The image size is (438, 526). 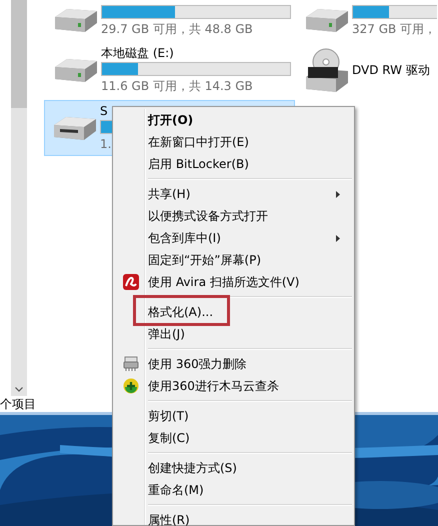 I want to click on menu-item: 使用 360强力删除, so click(x=197, y=364).